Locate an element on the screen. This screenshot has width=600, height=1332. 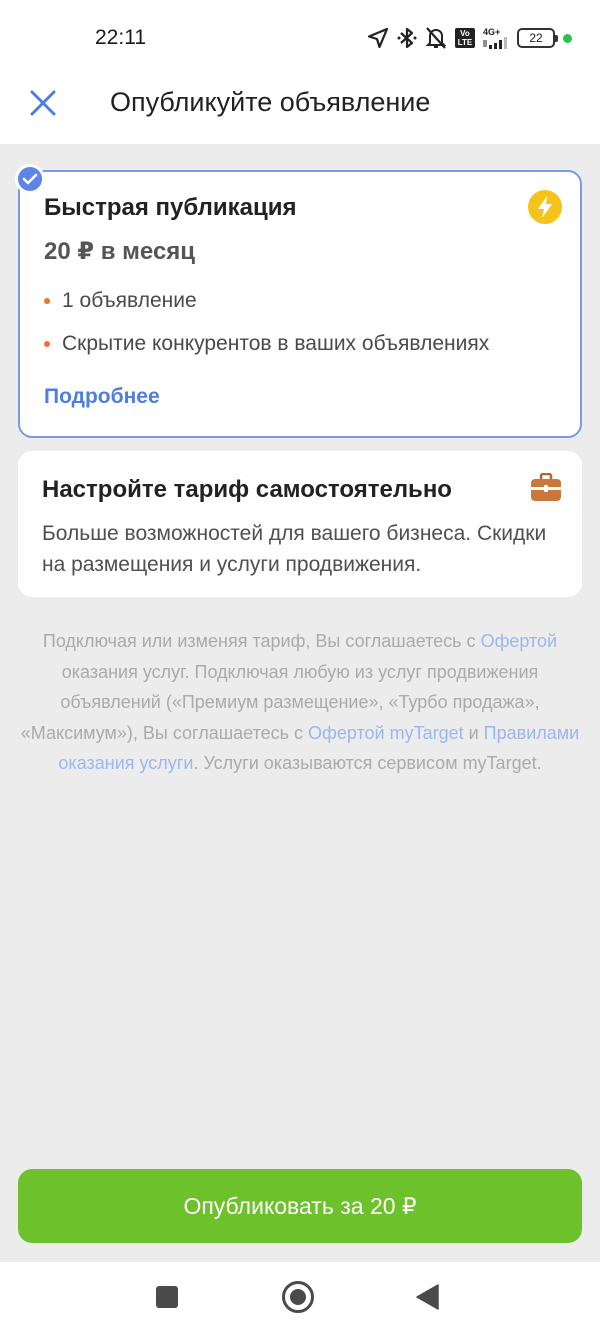
active-dot-icon is located at coordinates (567, 38).